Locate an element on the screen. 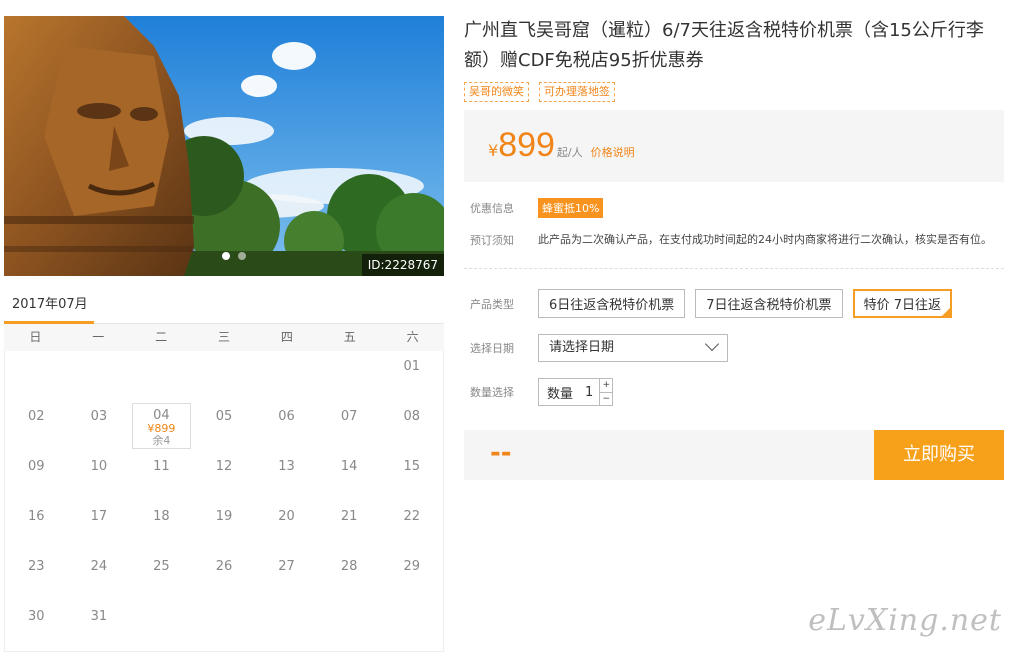 The width and height of the screenshot is (1016, 656). calendar-header: 2017年07月 is located at coordinates (224, 307).